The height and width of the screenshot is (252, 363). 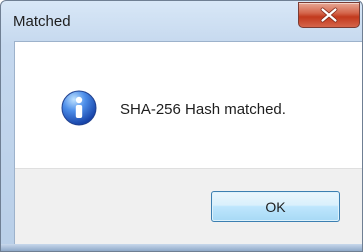 What do you see at coordinates (181, 247) in the screenshot?
I see `window-bottom-border` at bounding box center [181, 247].